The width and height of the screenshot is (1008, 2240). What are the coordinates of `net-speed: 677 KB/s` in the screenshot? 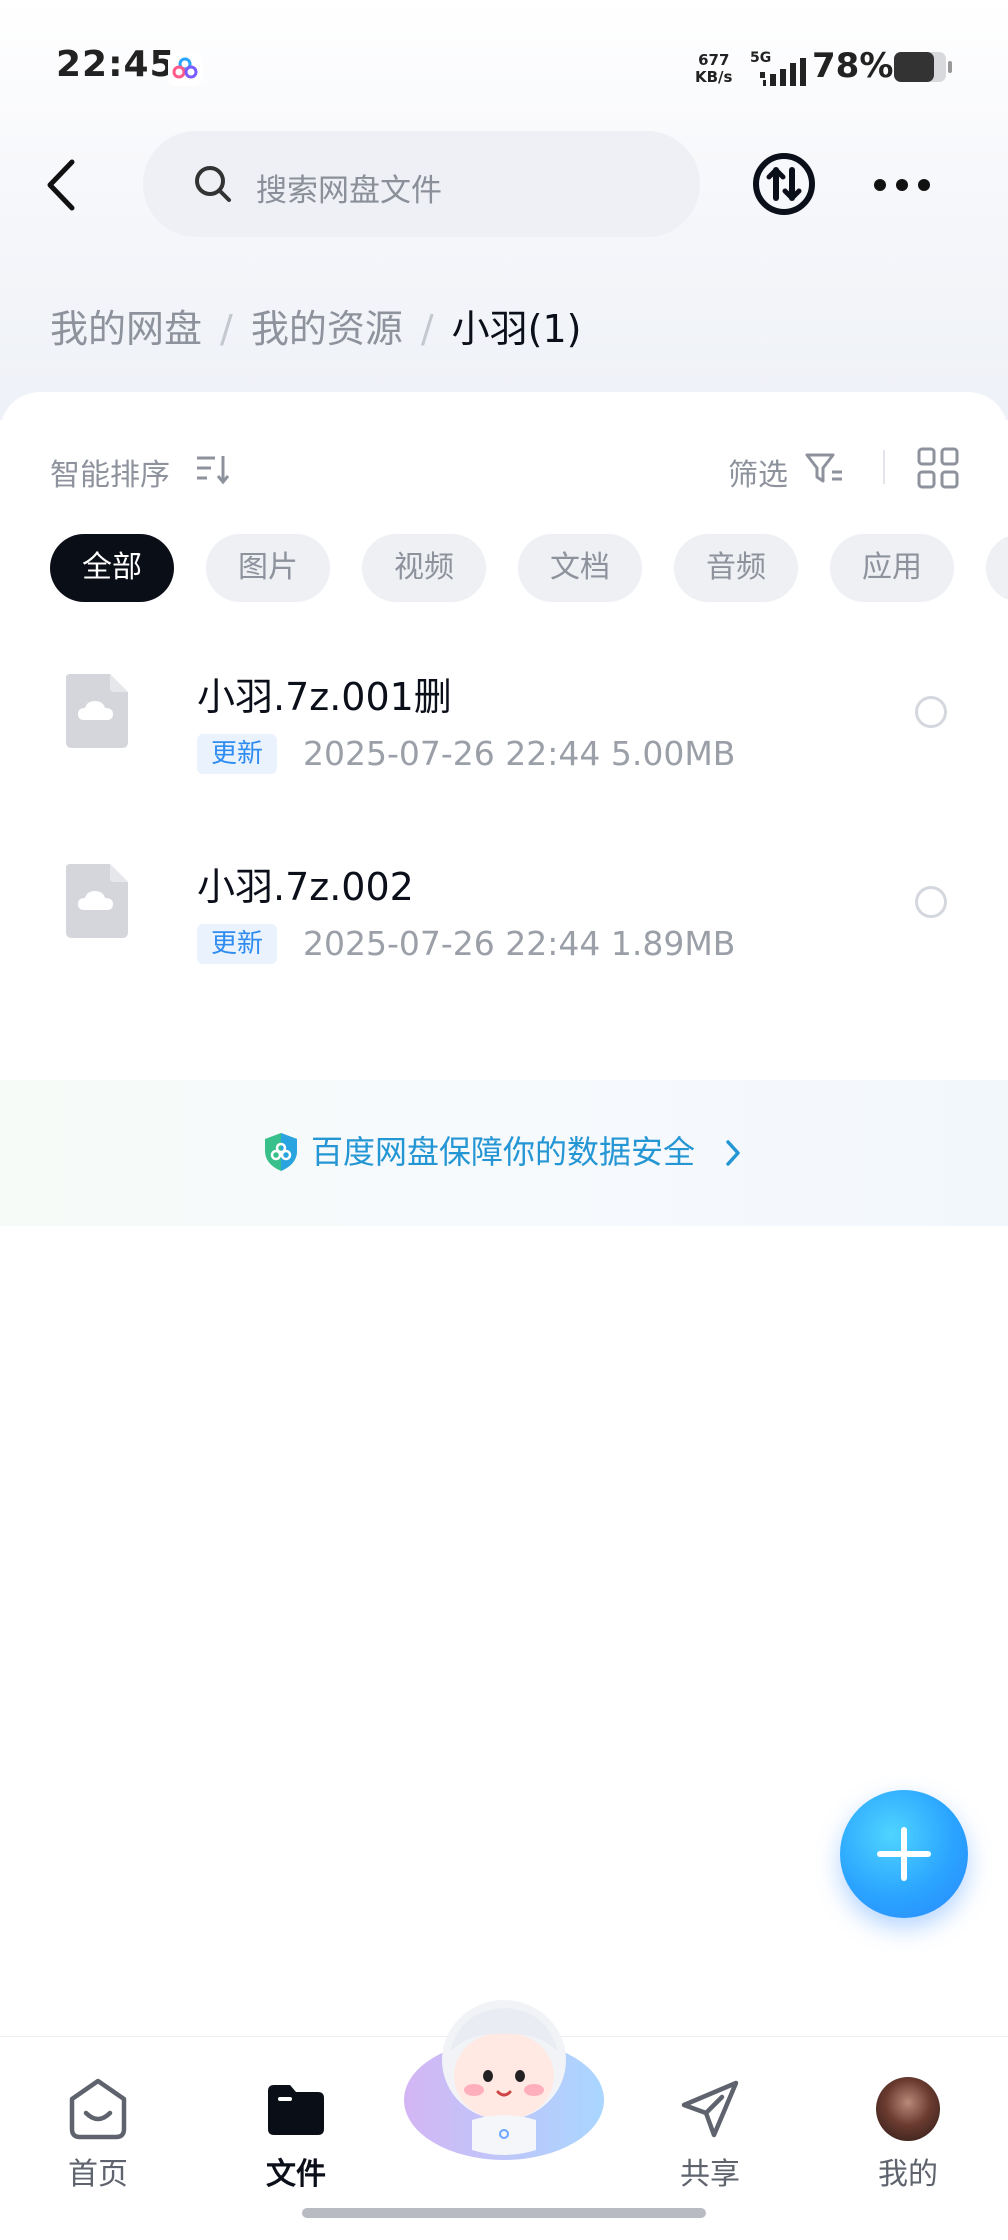 It's located at (714, 68).